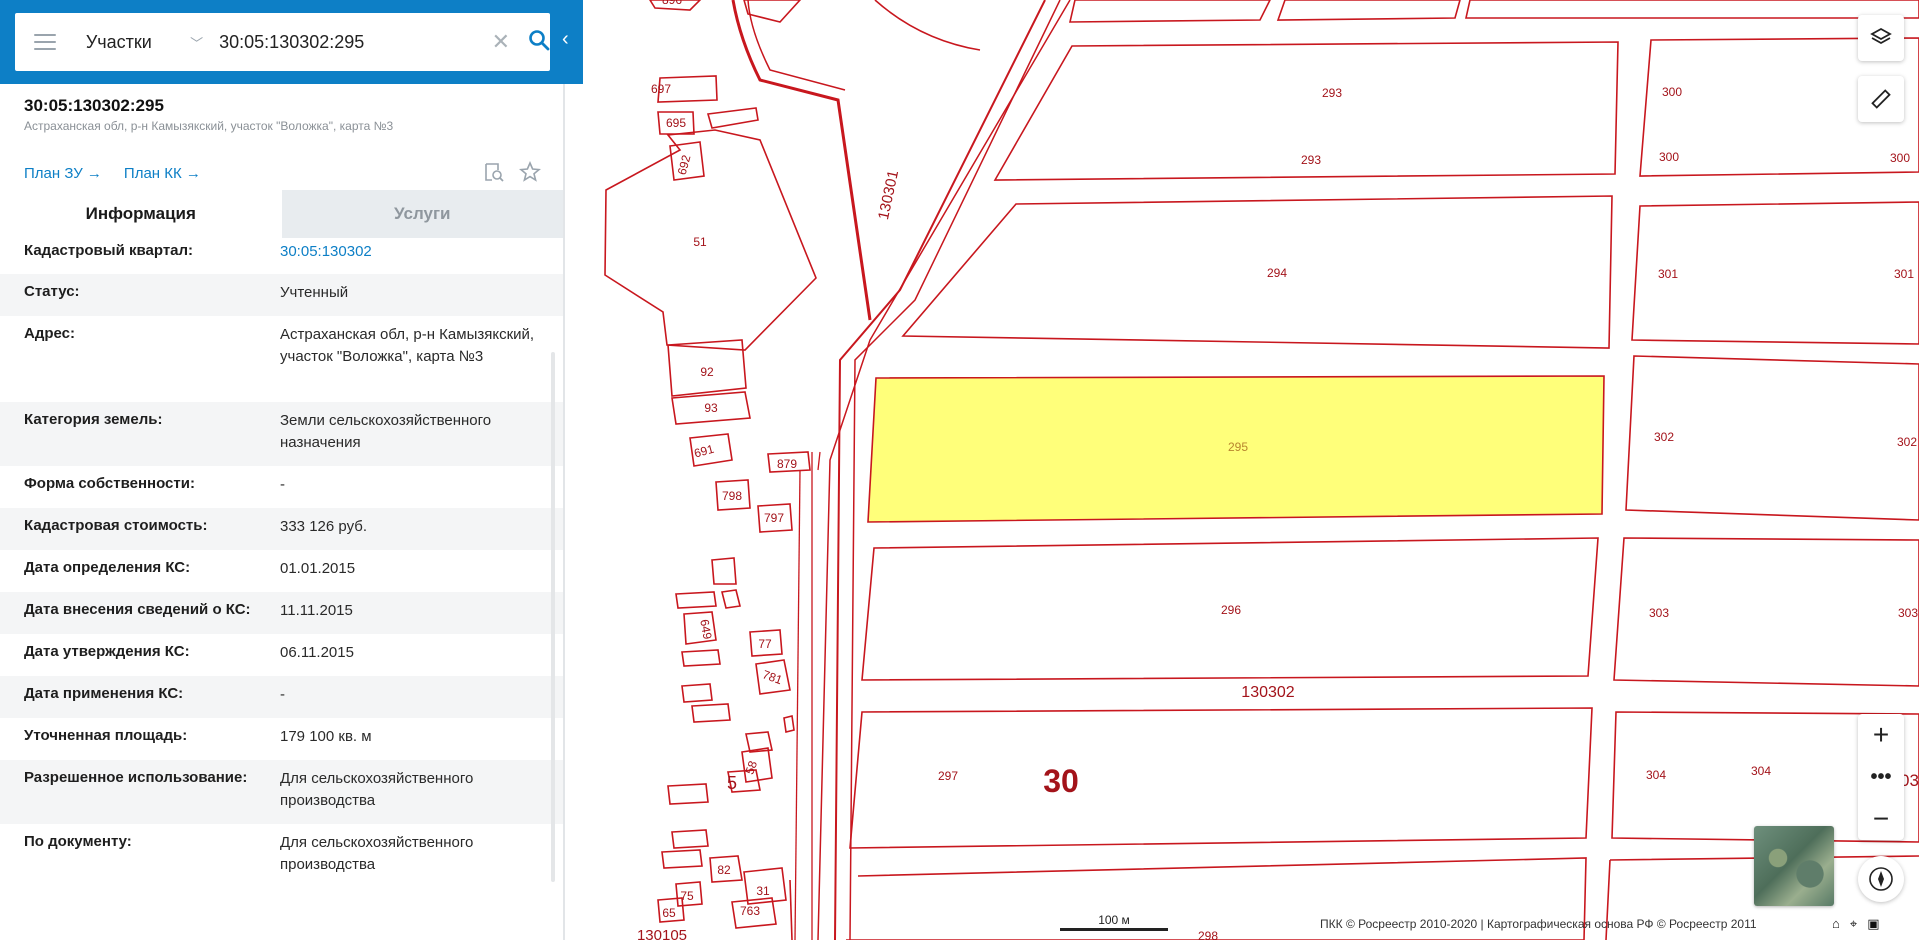  Describe the element at coordinates (144, 42) in the screenshot. I see `layer-select: Участки ﹀` at that location.